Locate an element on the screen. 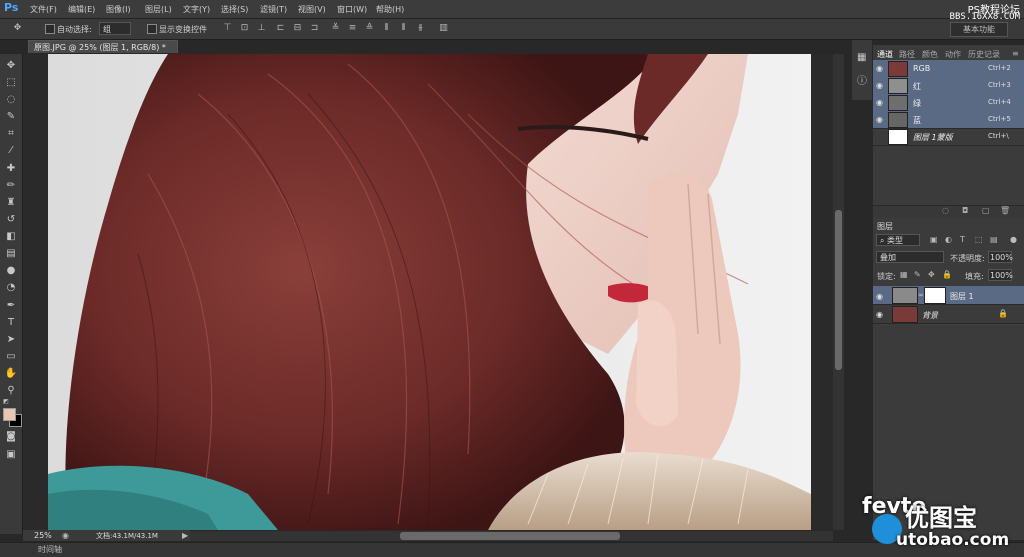 The width and height of the screenshot is (1024, 557). lock-transparent-icon: ▦ is located at coordinates (904, 274).